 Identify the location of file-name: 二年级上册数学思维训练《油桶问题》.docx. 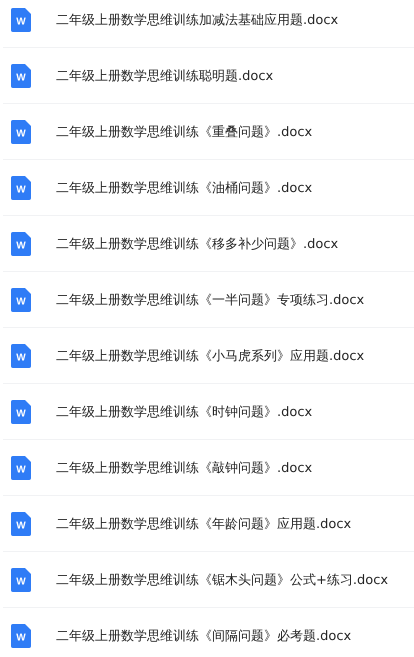
(184, 187).